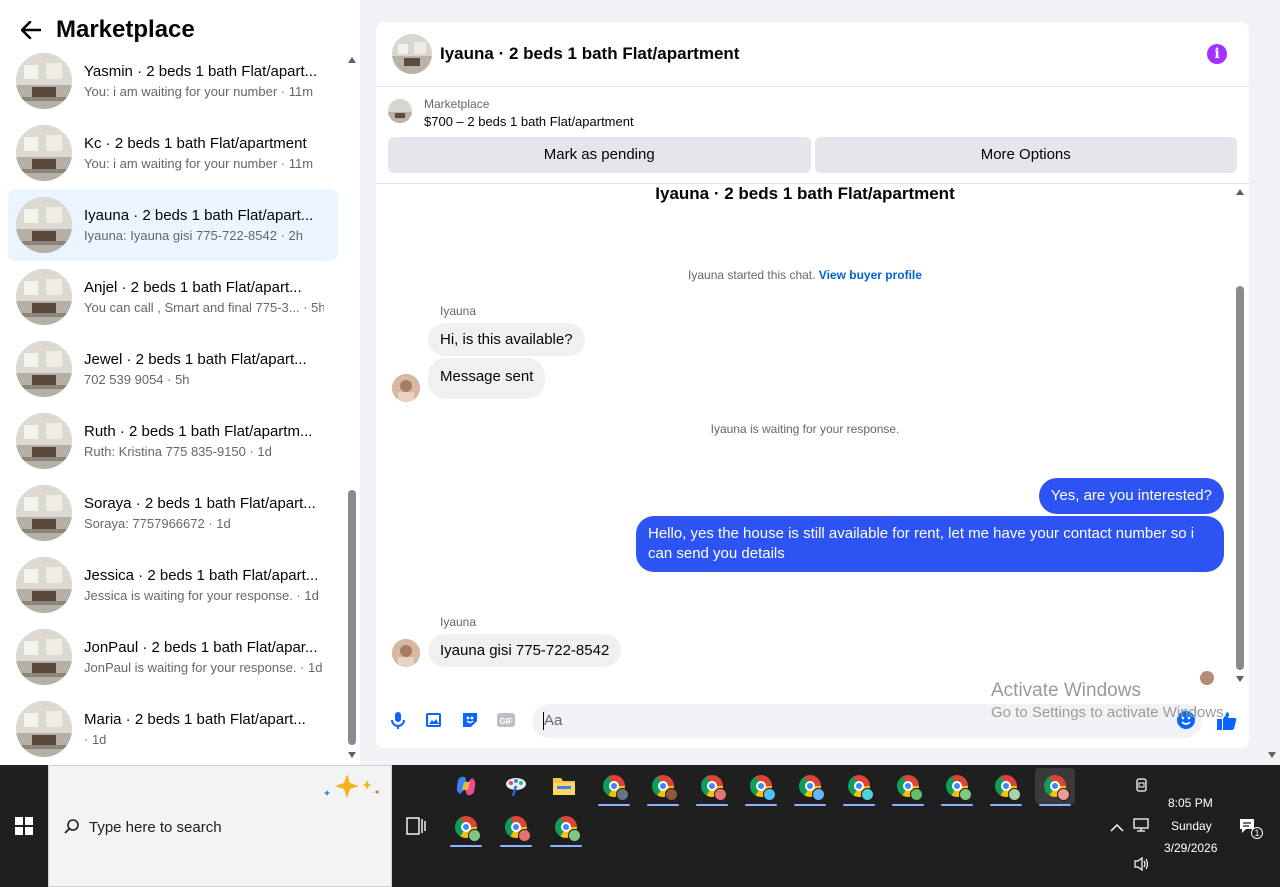 This screenshot has height=887, width=1280. I want to click on sticker-icon, so click(470, 720).